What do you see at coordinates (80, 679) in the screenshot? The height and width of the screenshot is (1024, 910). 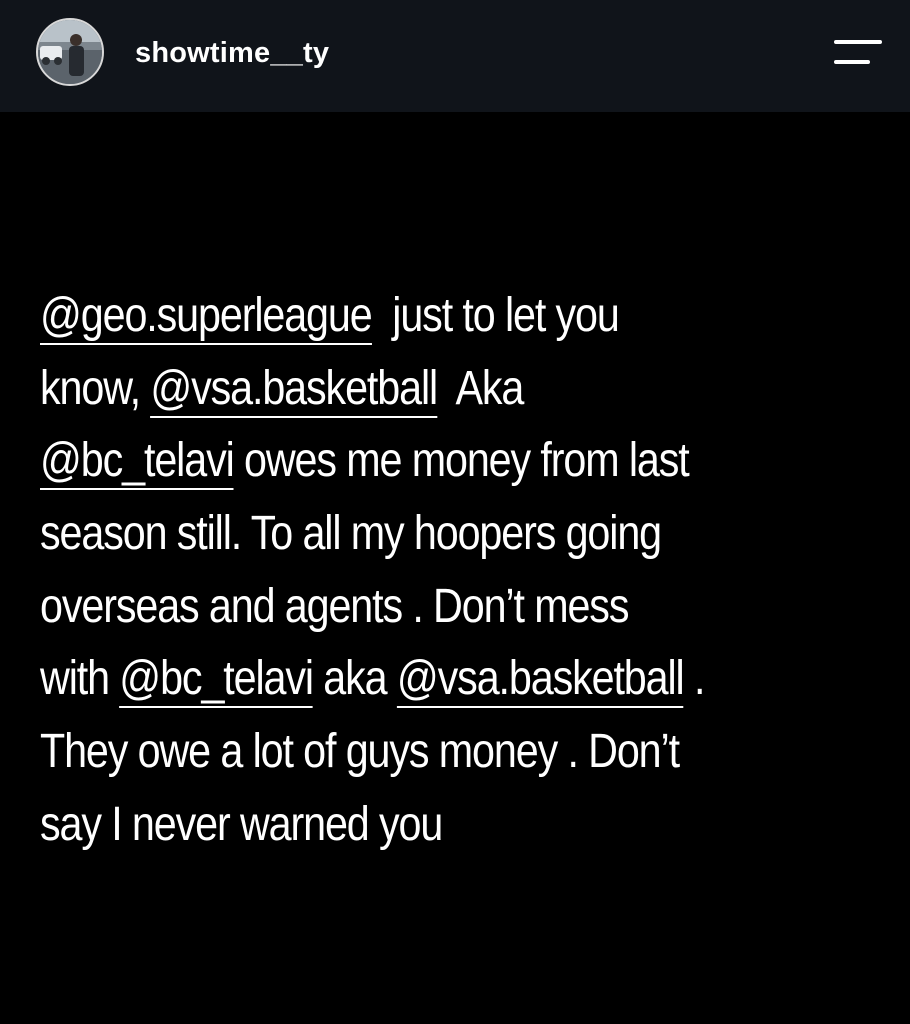 I see `story-text-segment: with` at bounding box center [80, 679].